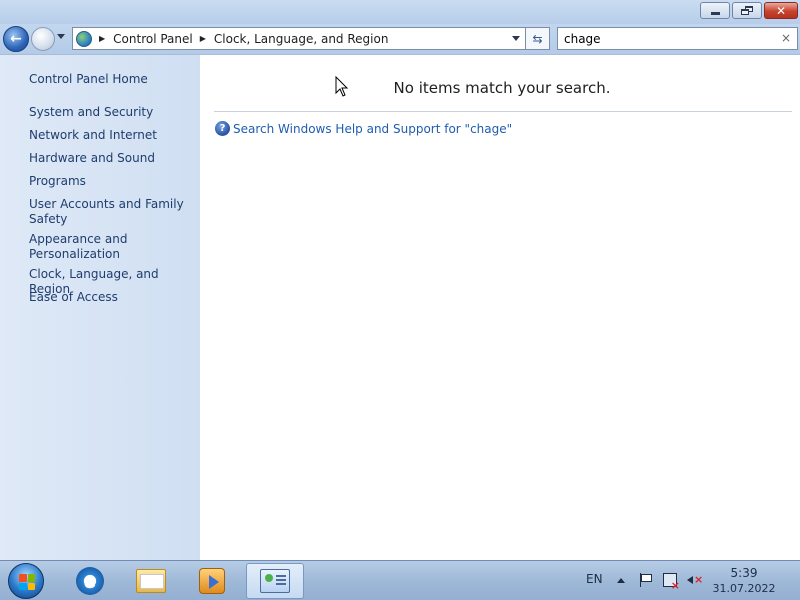 This screenshot has height=600, width=800. Describe the element at coordinates (84, 38) in the screenshot. I see `control-panel-globe-icon` at that location.